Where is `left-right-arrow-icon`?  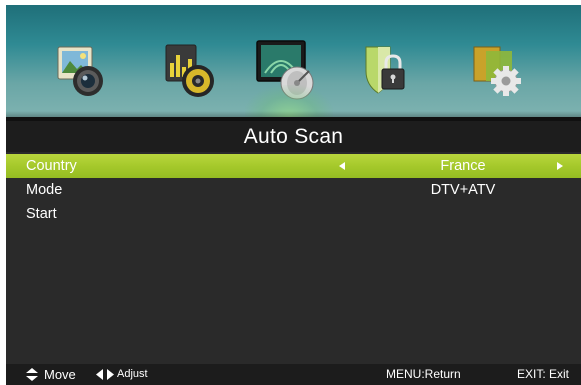 left-right-arrow-icon is located at coordinates (105, 374).